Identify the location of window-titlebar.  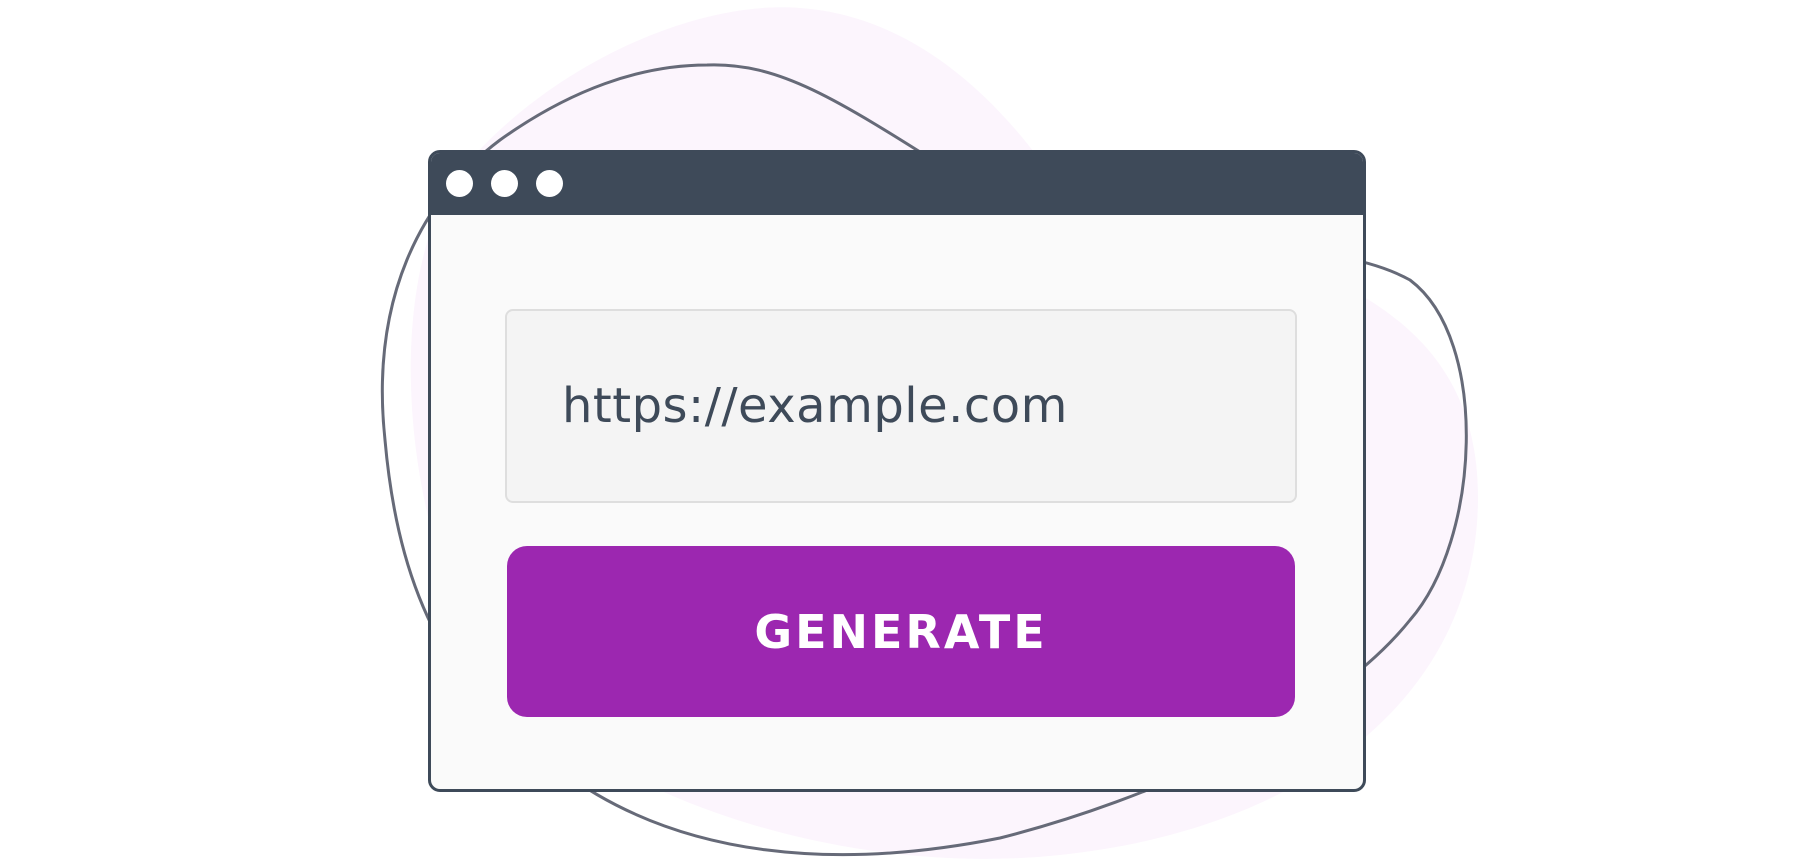
(897, 184).